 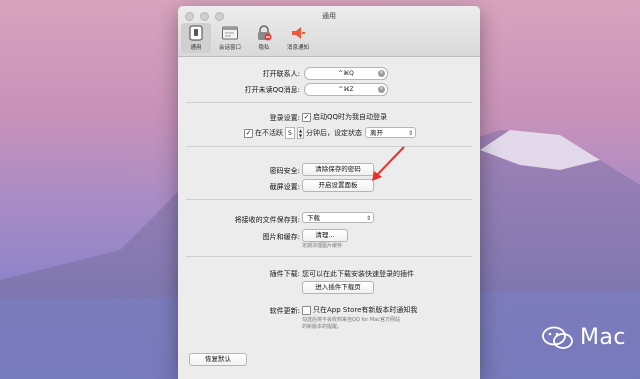 I want to click on red-arrow-annotation, so click(x=388, y=163).